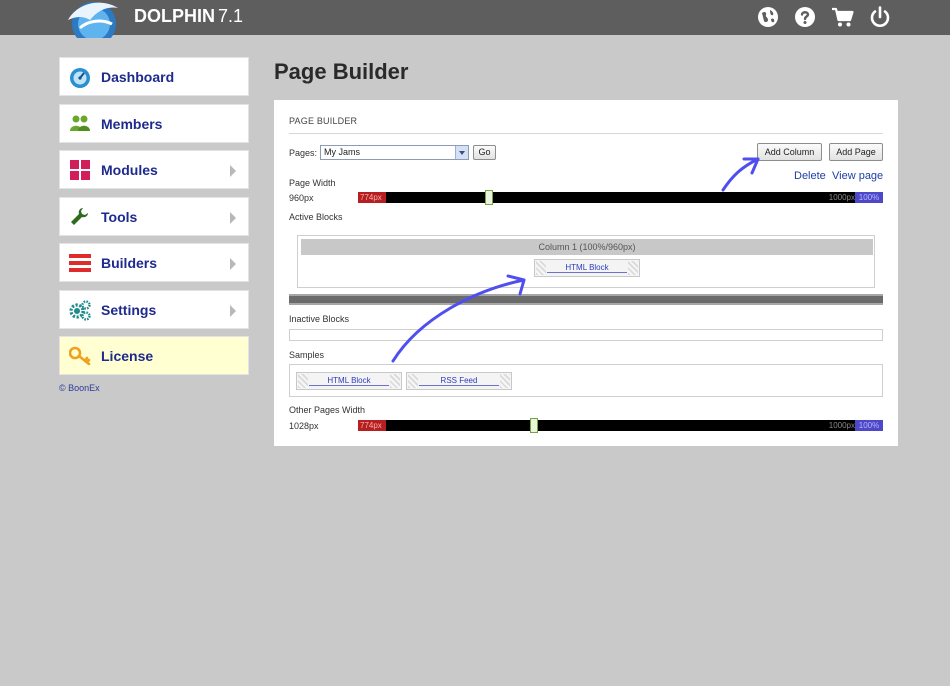 The image size is (950, 686). I want to click on pages-label: Pages:, so click(303, 153).